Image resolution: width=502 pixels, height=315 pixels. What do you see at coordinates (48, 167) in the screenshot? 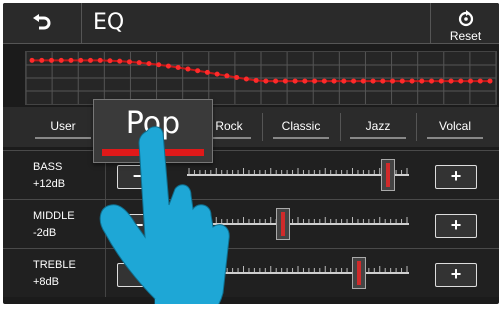
I see `bass-label: BASS` at bounding box center [48, 167].